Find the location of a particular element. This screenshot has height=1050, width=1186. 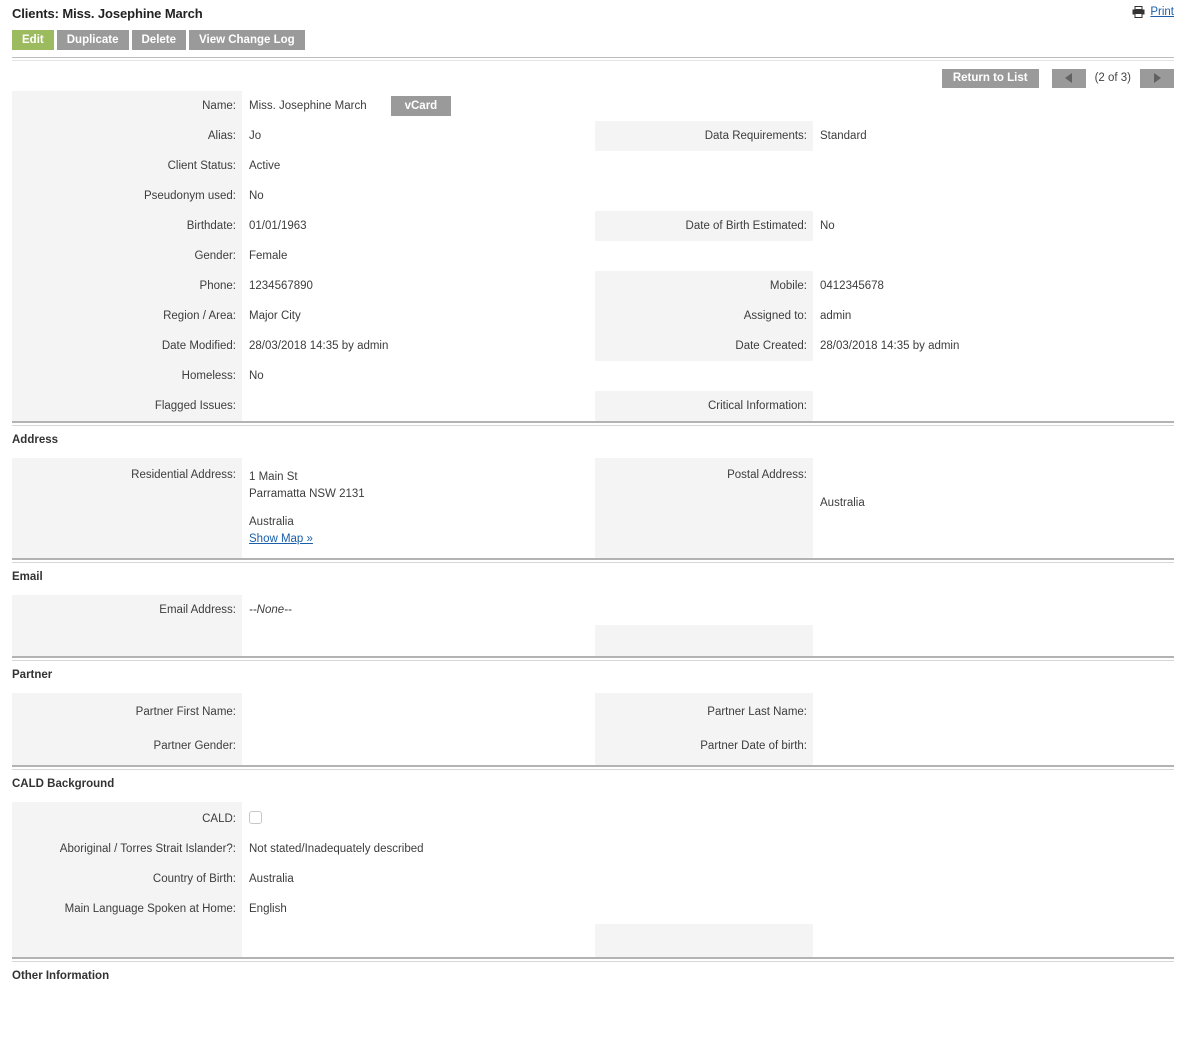

address-spacer is located at coordinates (419, 508).